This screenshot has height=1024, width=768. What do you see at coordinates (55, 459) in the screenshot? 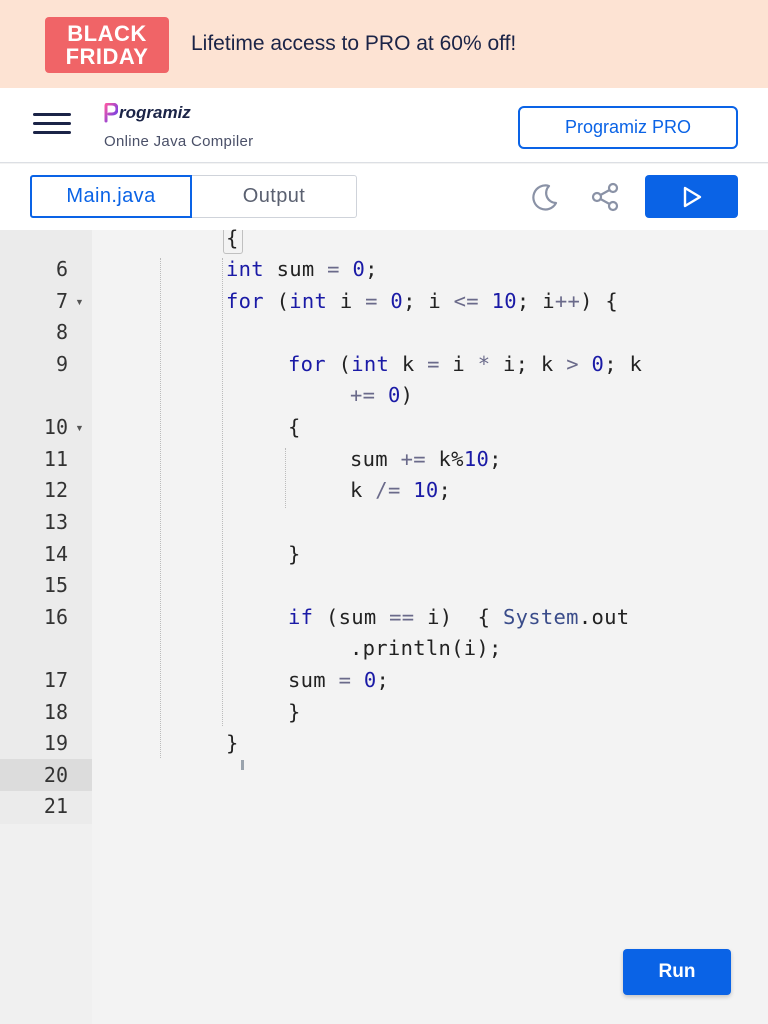
I see `line-number: 11` at bounding box center [55, 459].